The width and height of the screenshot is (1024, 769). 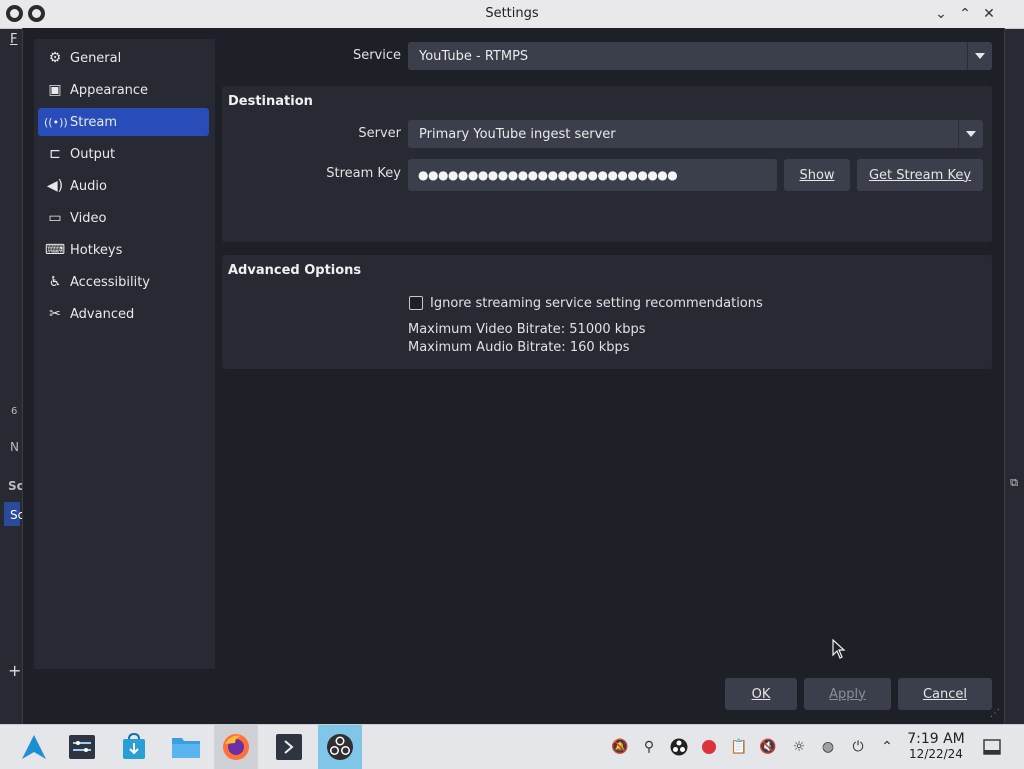 What do you see at coordinates (186, 747) in the screenshot?
I see `file-manager-icon` at bounding box center [186, 747].